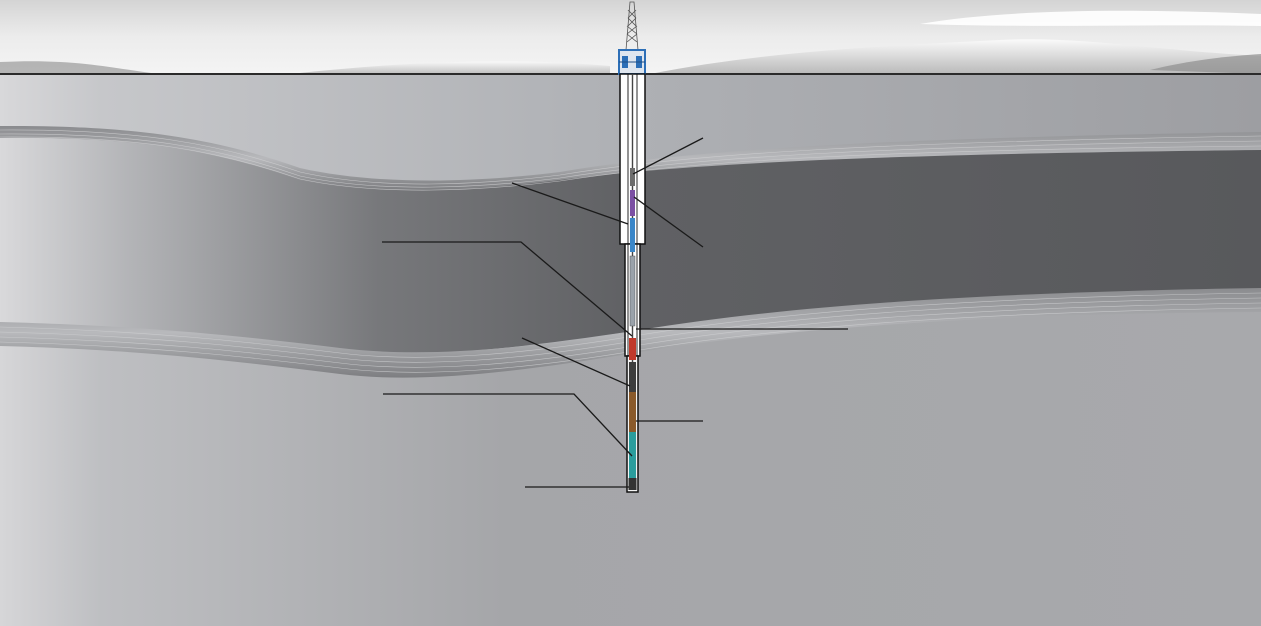 The image size is (1261, 626). I want to click on tool-purple-section, so click(632, 203).